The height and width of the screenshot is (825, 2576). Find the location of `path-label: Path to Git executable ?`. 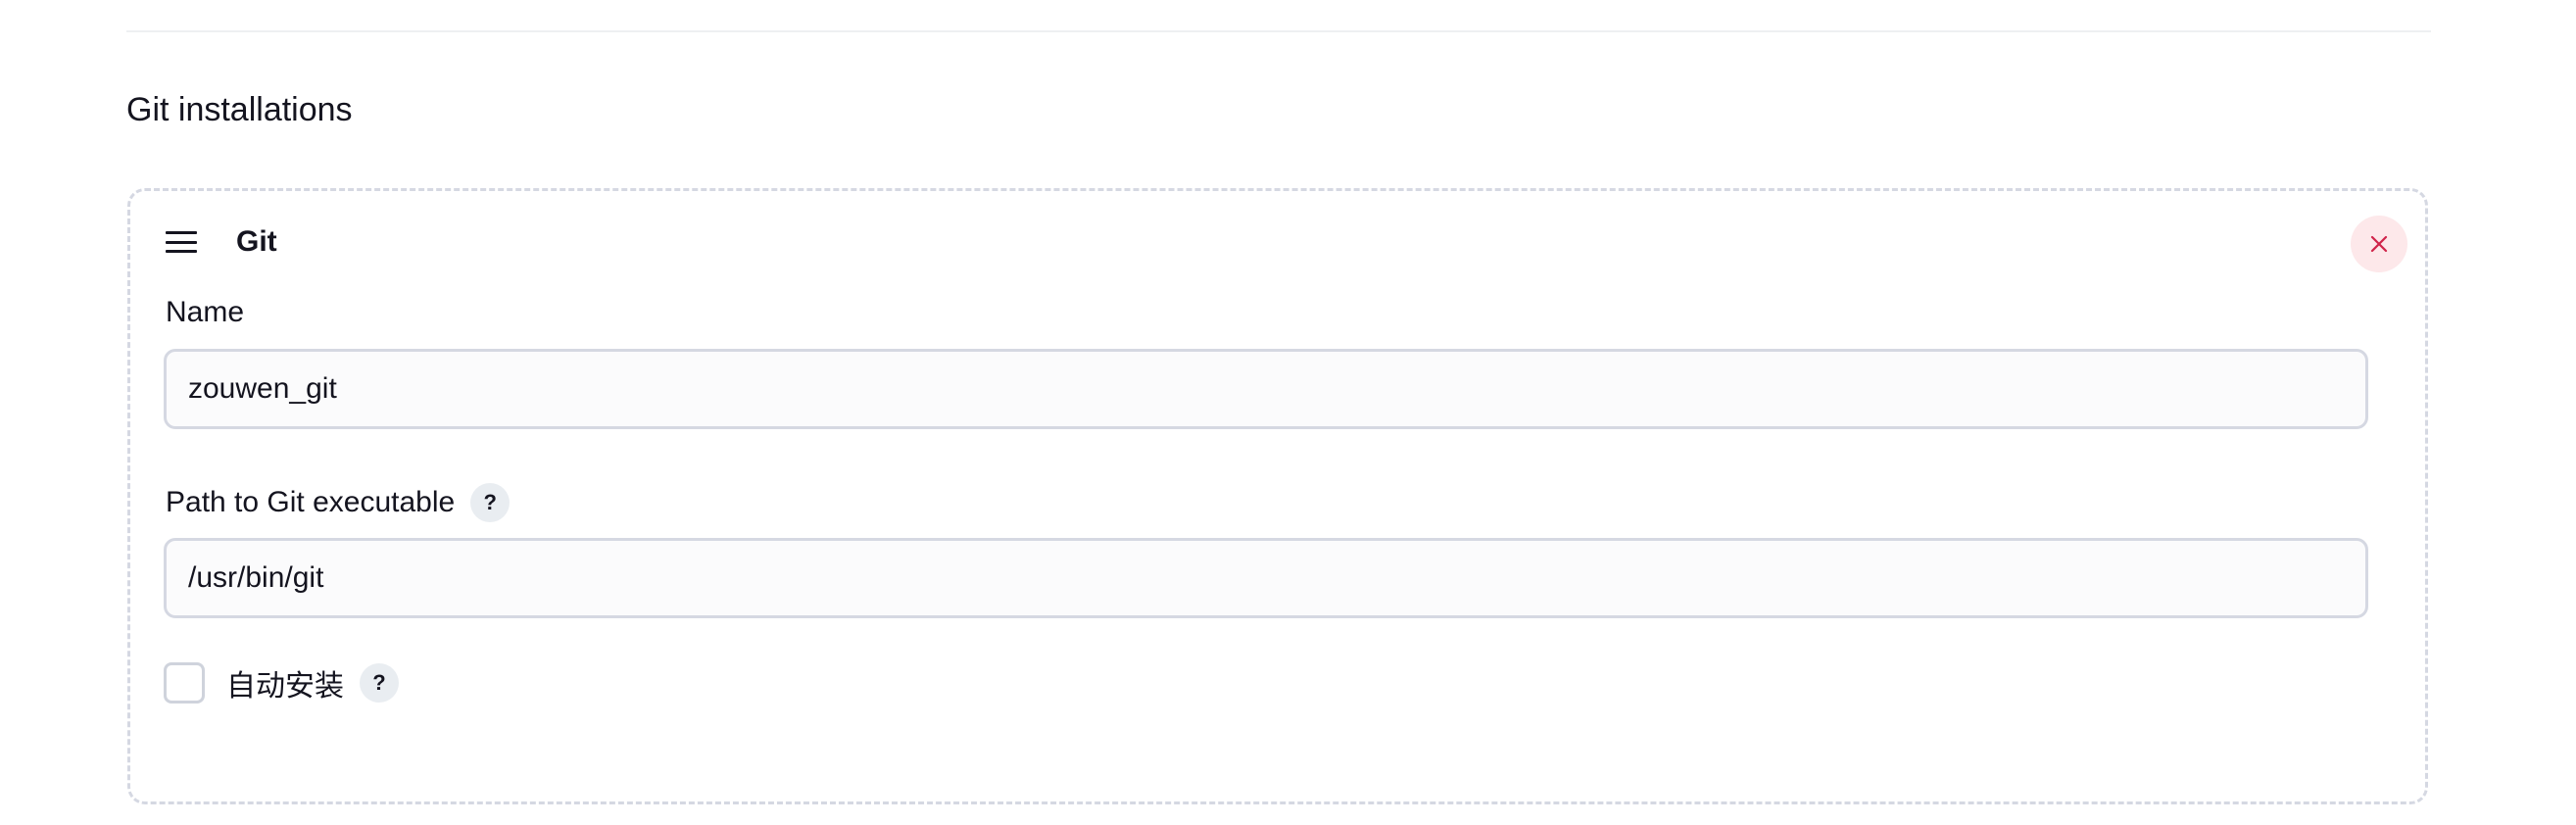

path-label: Path to Git executable ? is located at coordinates (338, 502).